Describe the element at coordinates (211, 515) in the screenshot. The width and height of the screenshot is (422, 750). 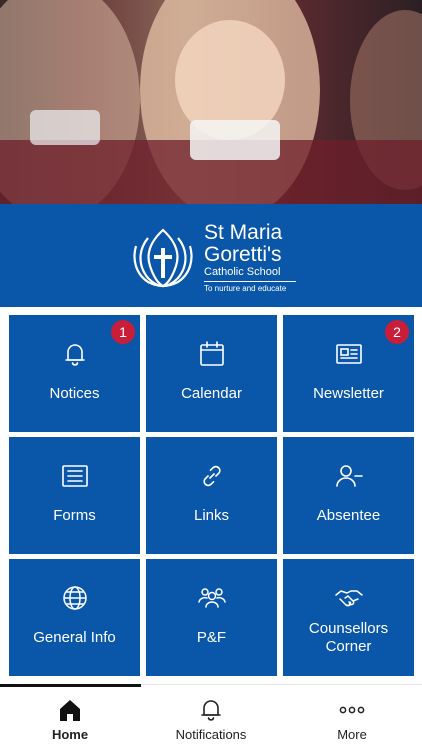
I see `tile-label: Links` at that location.